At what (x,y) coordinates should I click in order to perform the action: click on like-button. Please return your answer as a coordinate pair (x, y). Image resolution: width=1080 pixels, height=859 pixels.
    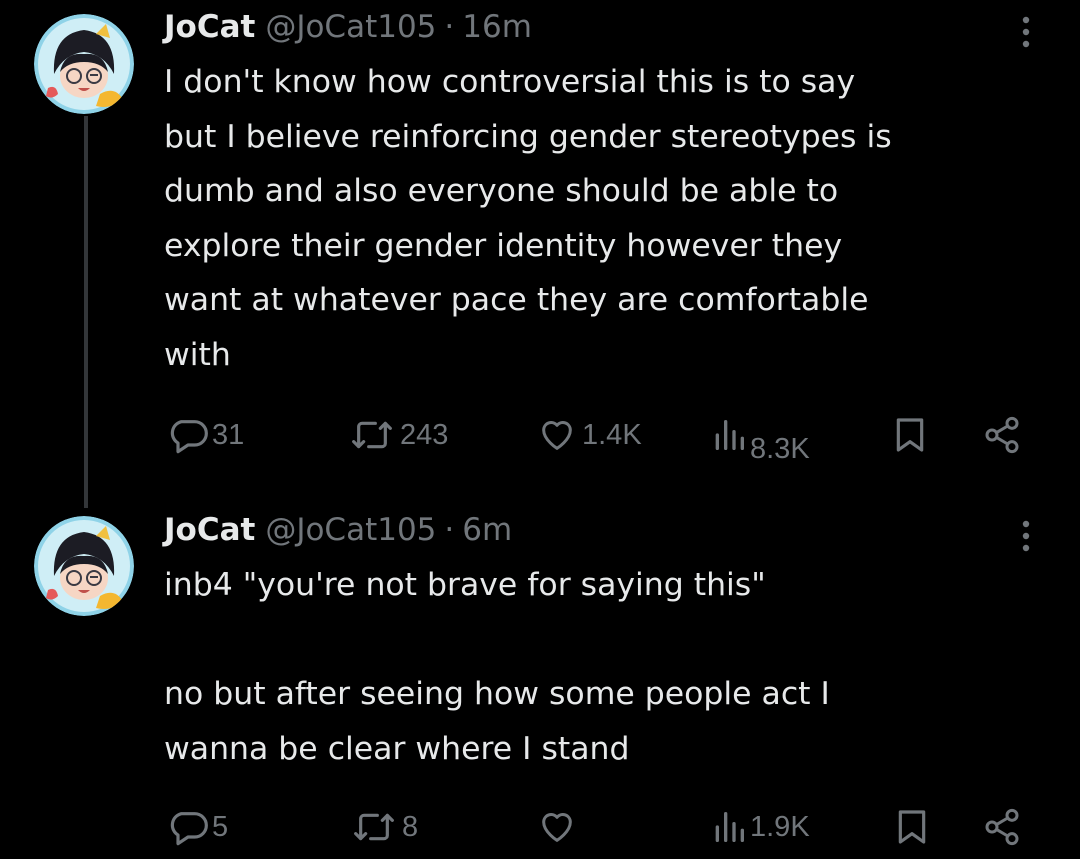
    Looking at the image, I should click on (559, 827).